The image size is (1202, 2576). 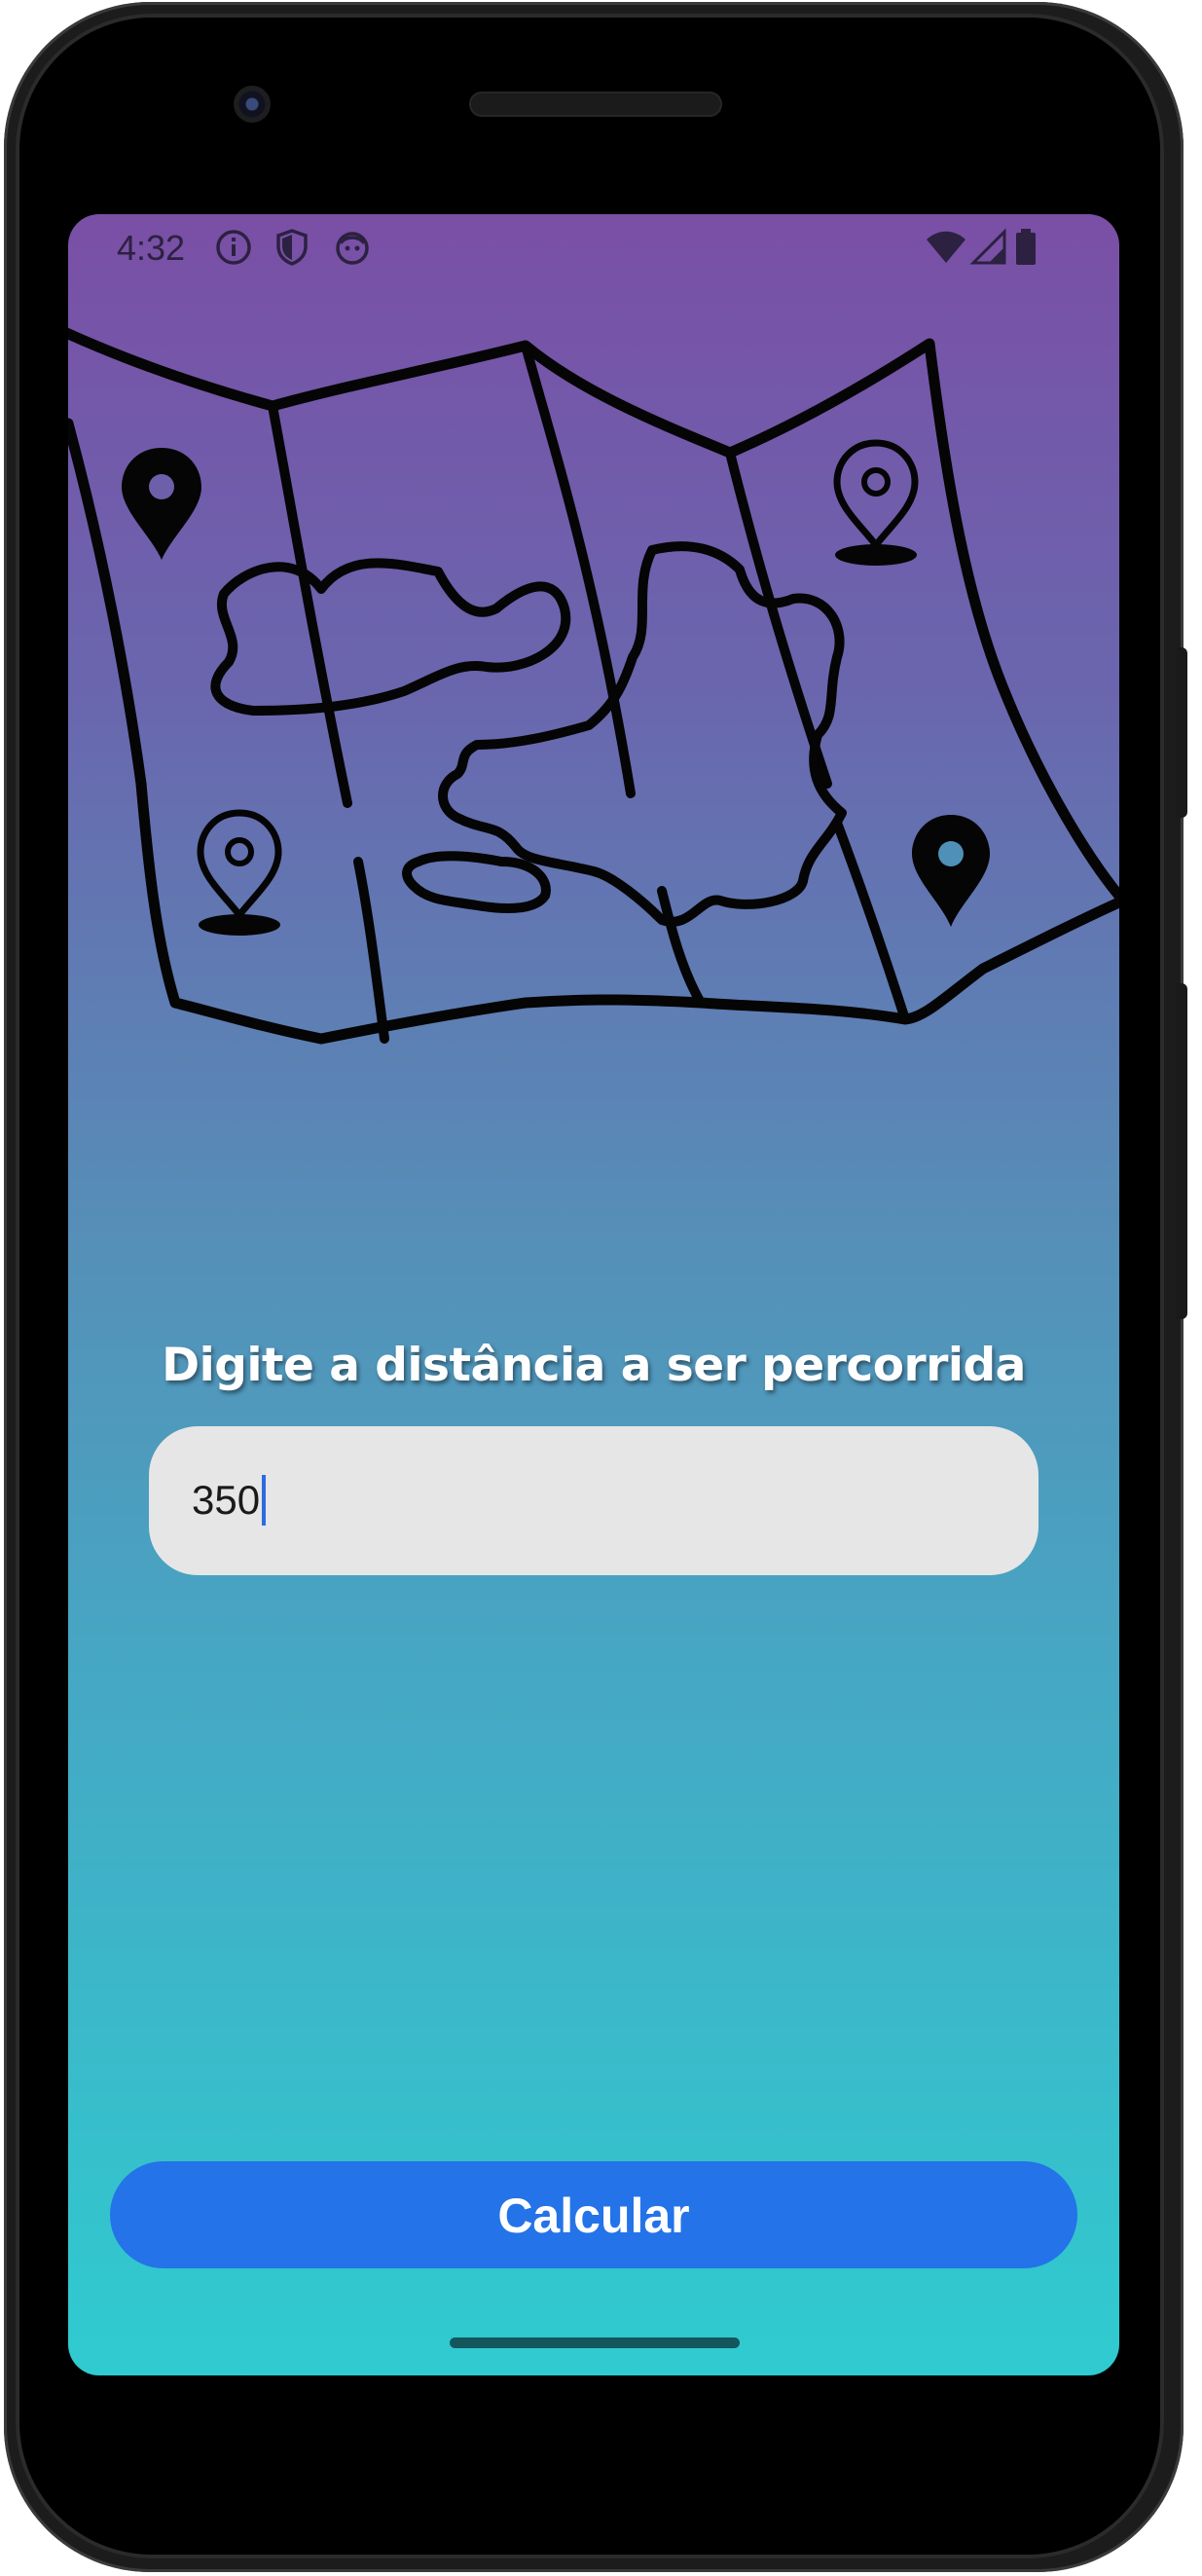 What do you see at coordinates (593, 1500) in the screenshot?
I see `distance-input: 350` at bounding box center [593, 1500].